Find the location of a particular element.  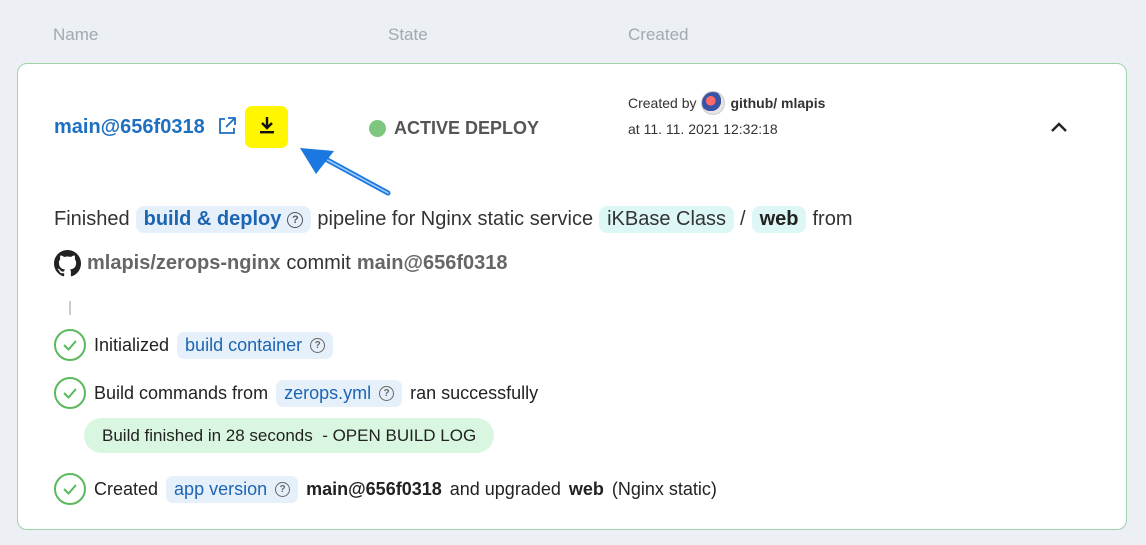

avatar is located at coordinates (713, 103).